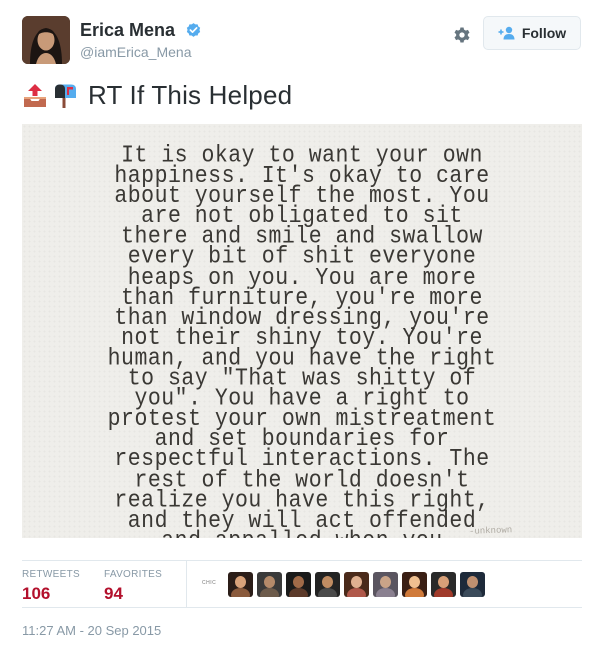 This screenshot has width=607, height=649. What do you see at coordinates (193, 30) in the screenshot?
I see `verified-badge-icon` at bounding box center [193, 30].